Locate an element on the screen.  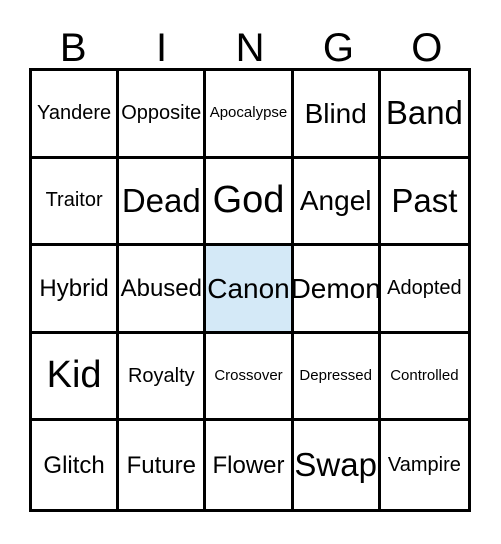
bingo-cell: Traitor is located at coordinates (76, 202).